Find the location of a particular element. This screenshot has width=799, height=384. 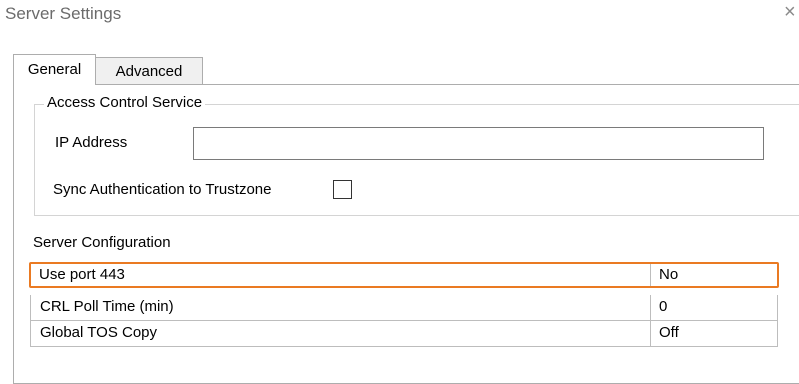

window-title: Server Settings is located at coordinates (63, 13).